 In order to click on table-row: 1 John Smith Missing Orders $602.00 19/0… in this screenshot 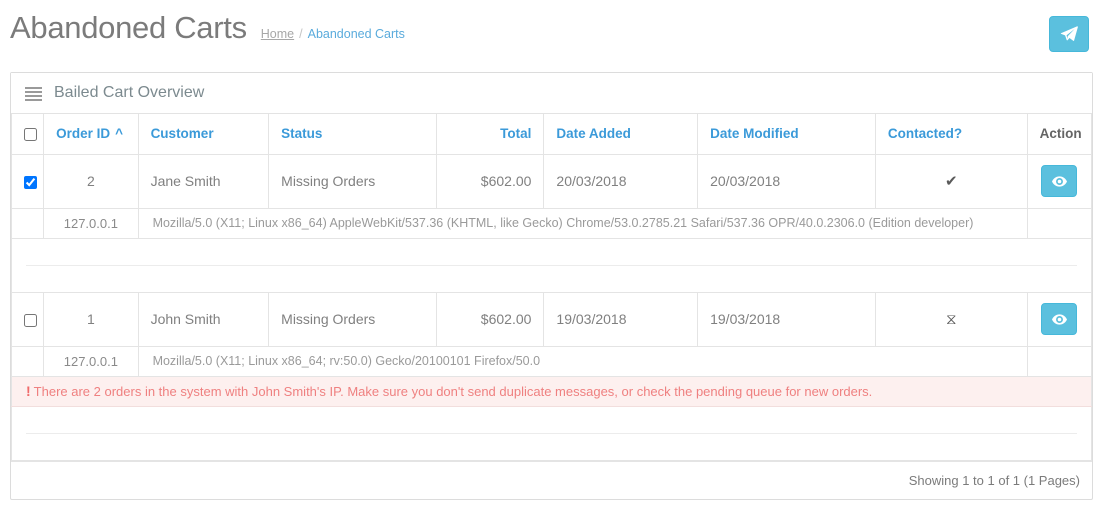, I will do `click(551, 319)`.